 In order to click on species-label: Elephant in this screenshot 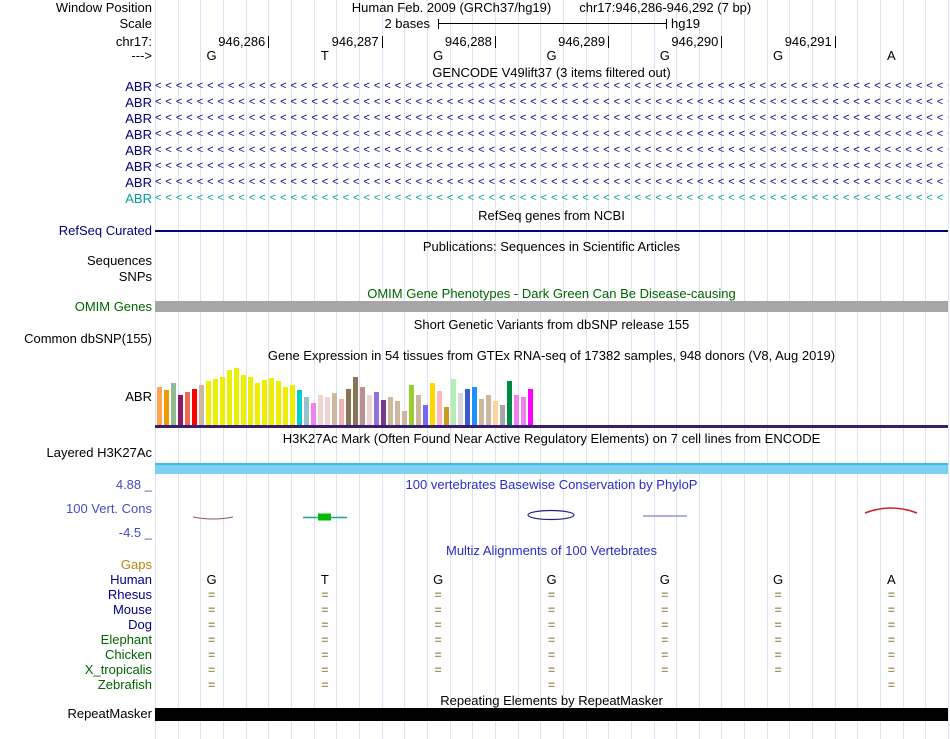, I will do `click(77, 640)`.